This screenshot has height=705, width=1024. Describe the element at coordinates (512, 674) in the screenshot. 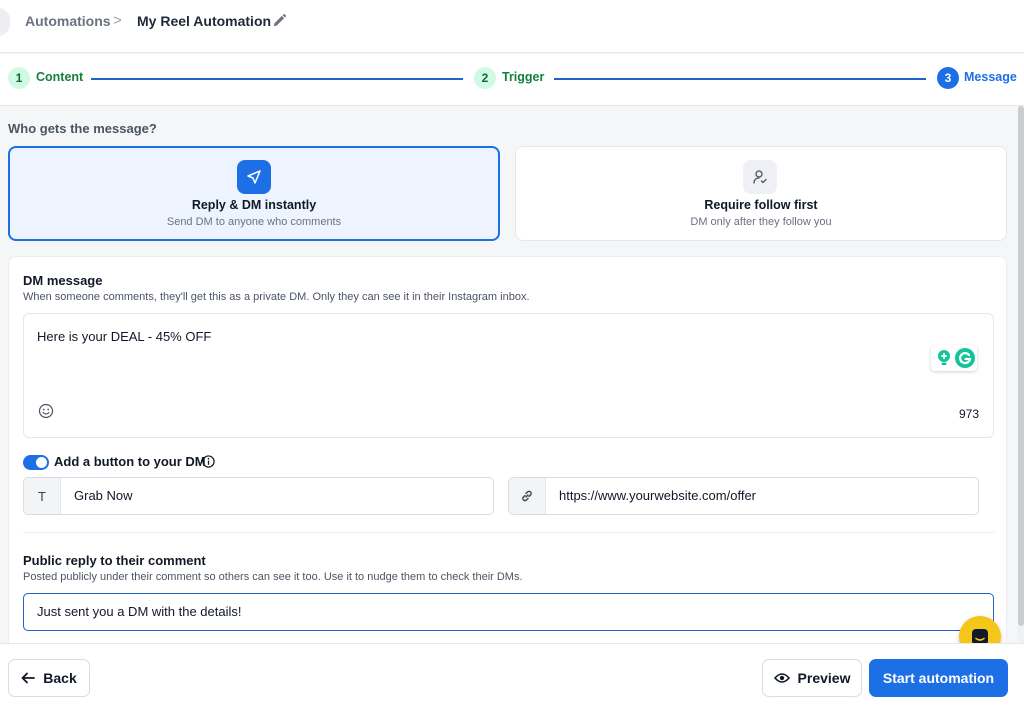

I see `footer-bar: Back Preview Start automation` at that location.